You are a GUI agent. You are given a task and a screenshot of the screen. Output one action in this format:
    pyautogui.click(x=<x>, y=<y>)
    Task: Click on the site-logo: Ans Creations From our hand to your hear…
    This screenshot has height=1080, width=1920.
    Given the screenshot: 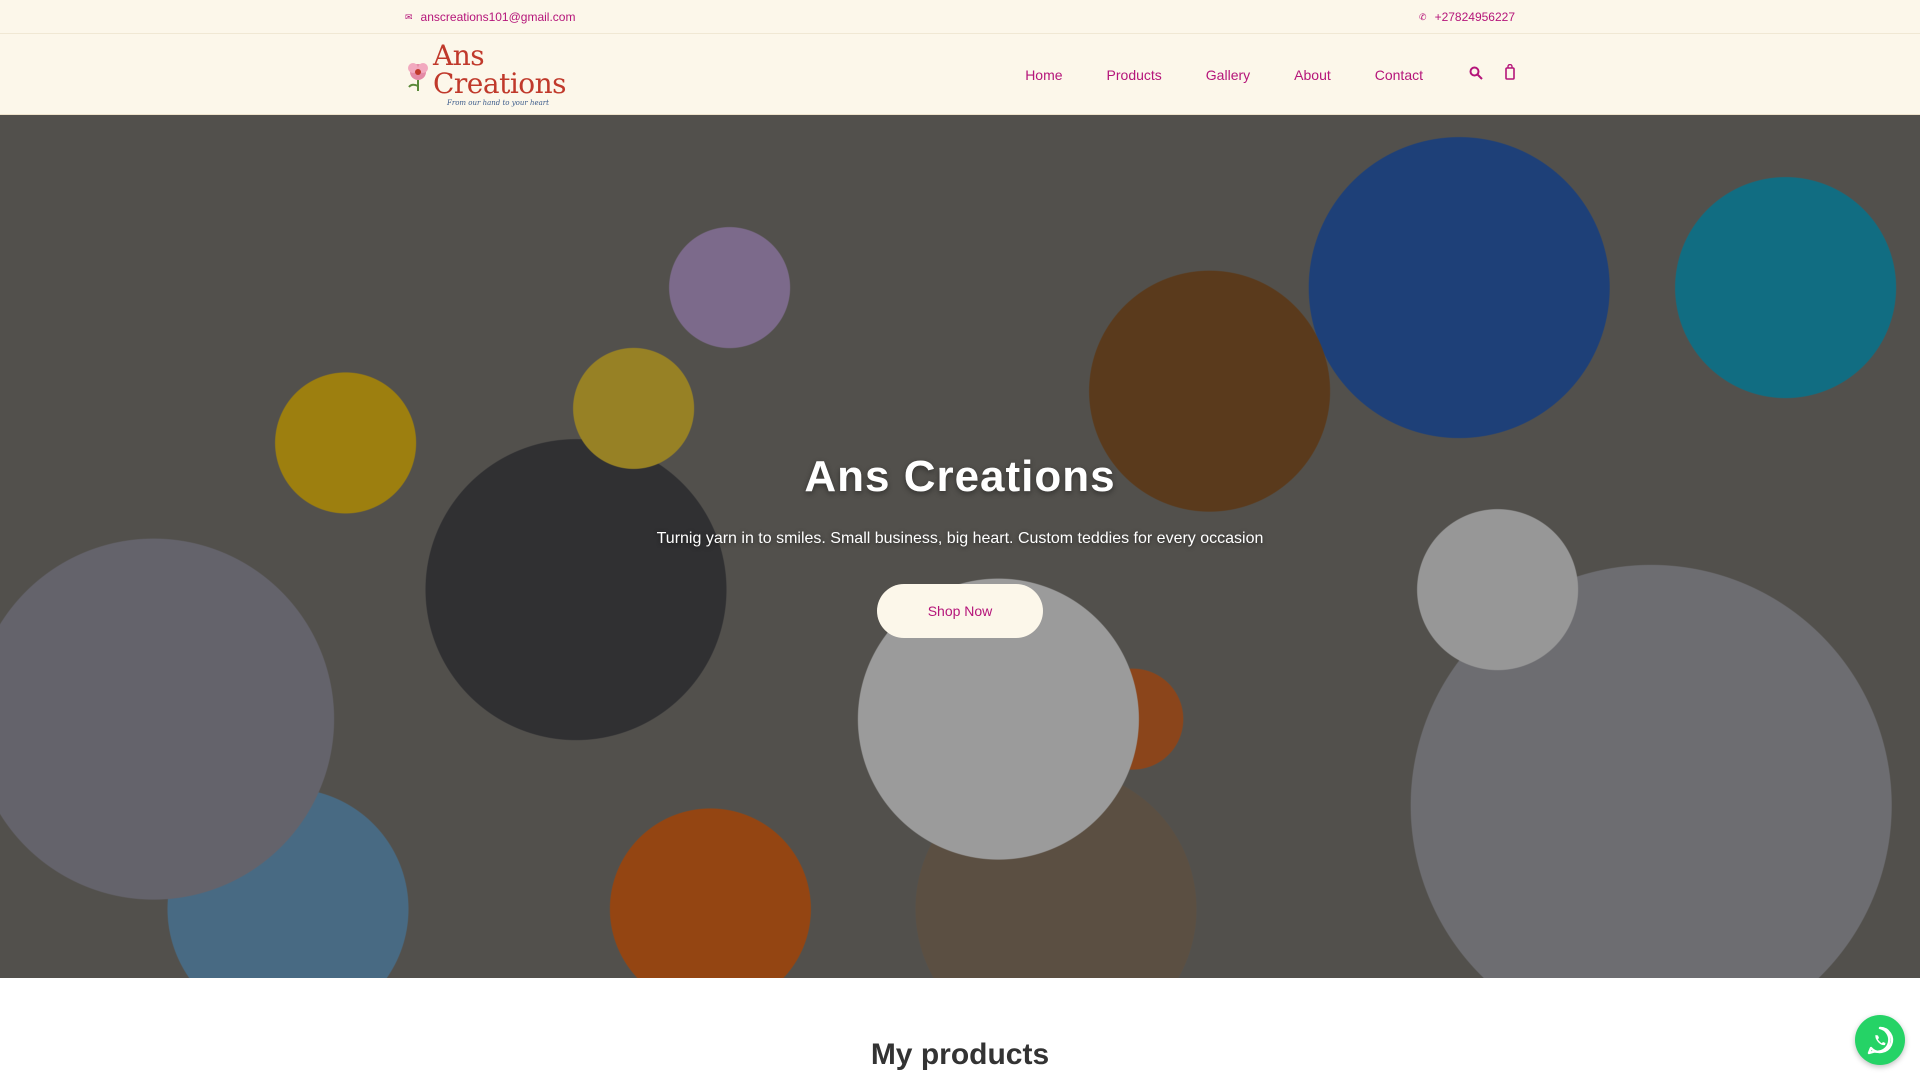 What is the action you would take?
    pyautogui.click(x=503, y=74)
    